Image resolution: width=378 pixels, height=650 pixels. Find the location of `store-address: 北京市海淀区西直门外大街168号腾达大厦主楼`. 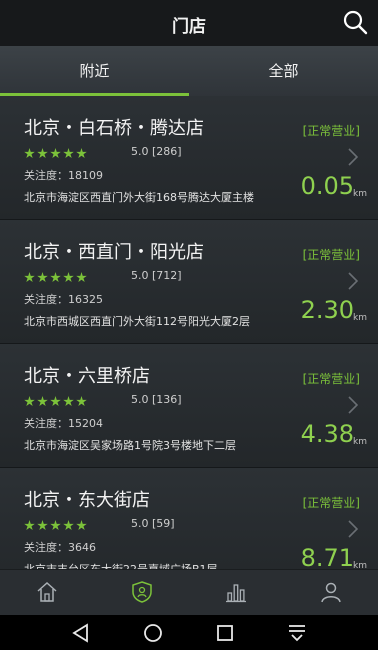

store-address: 北京市海淀区西直门外大街168号腾达大厦主楼 is located at coordinates (139, 197).